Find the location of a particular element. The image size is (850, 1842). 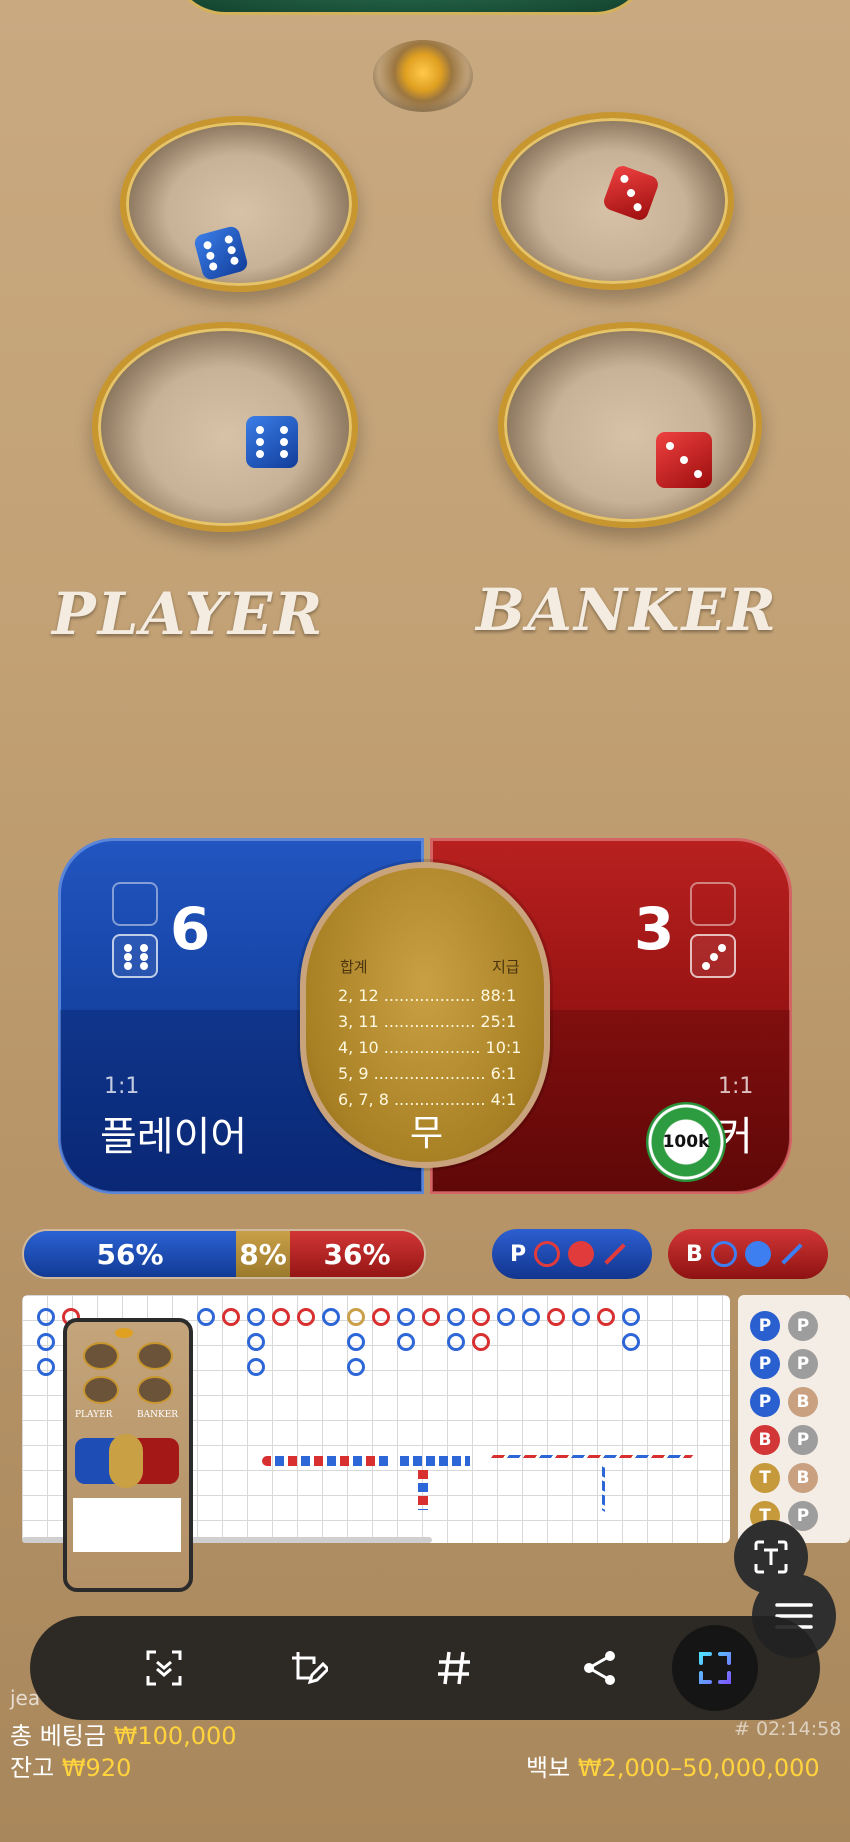

thumb-roadmap is located at coordinates (127, 1525).